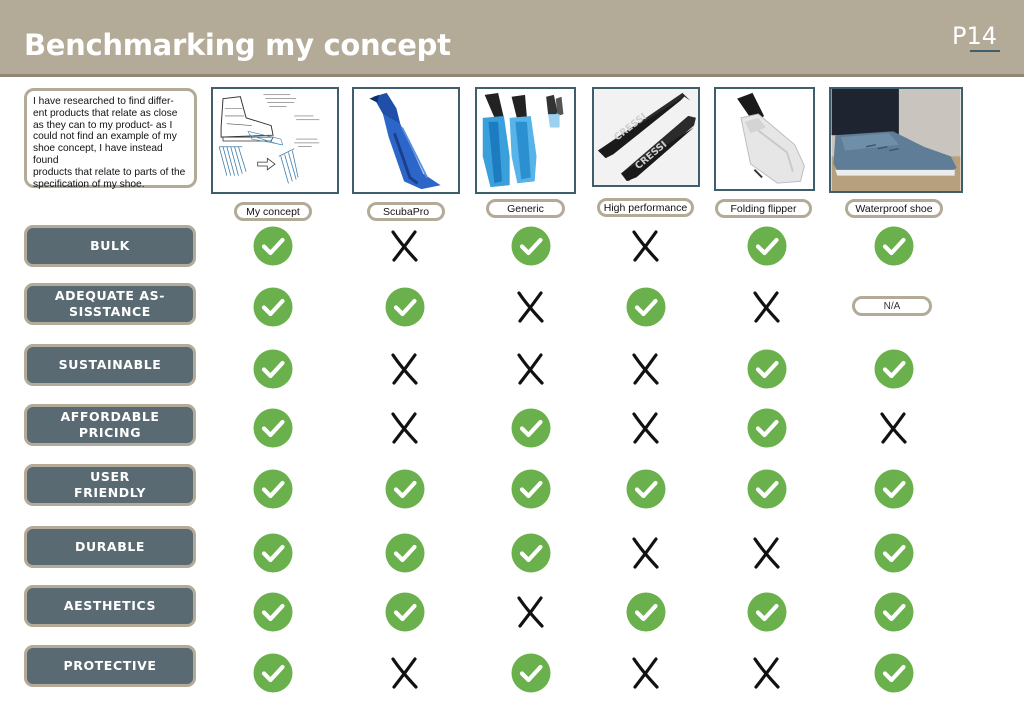  I want to click on criterion-label-affordable-pricing: AFFORDABLE PRICING, so click(110, 425).